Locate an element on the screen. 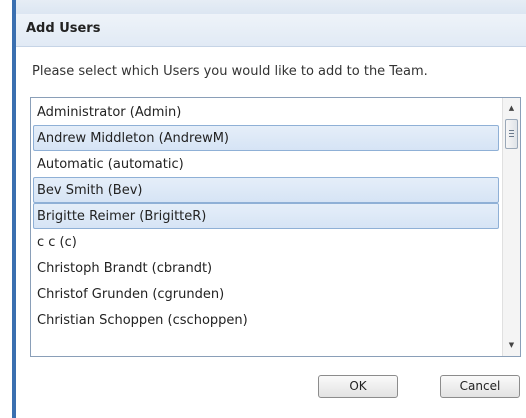 The image size is (526, 418). listbox-scrollbar: ▲ ▼ is located at coordinates (511, 227).